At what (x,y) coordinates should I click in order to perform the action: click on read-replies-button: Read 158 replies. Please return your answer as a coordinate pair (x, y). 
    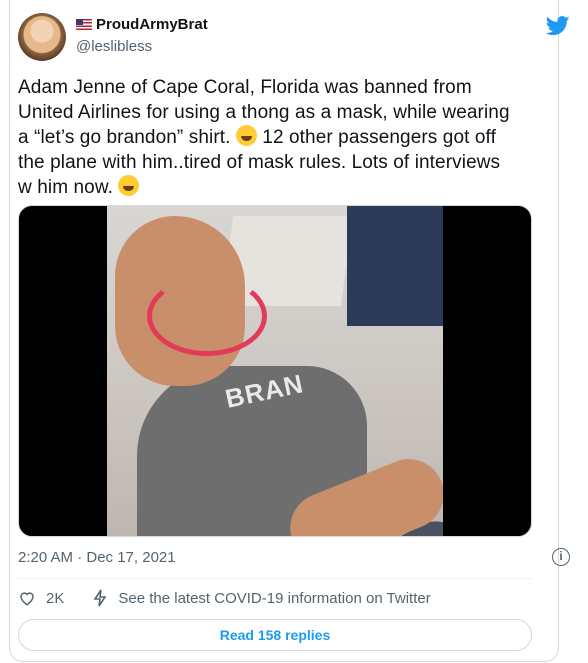
    Looking at the image, I should click on (275, 635).